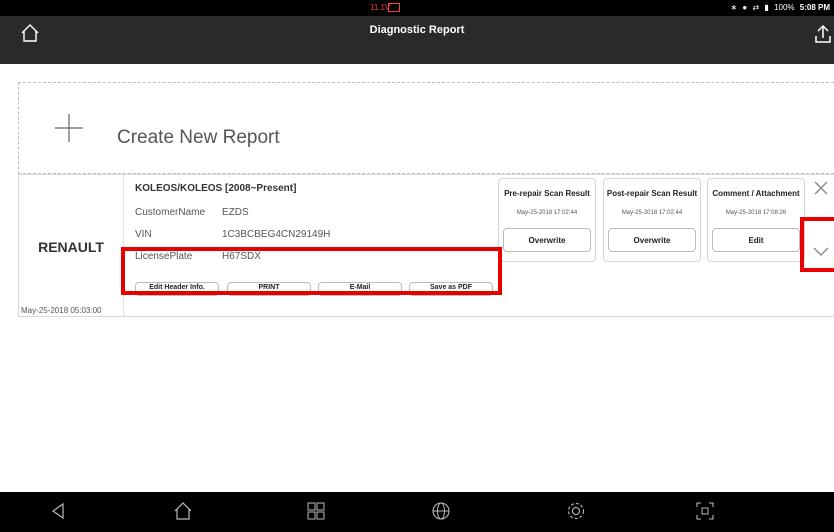 Image resolution: width=834 pixels, height=532 pixels. I want to click on network-icon: ⇄, so click(756, 7).